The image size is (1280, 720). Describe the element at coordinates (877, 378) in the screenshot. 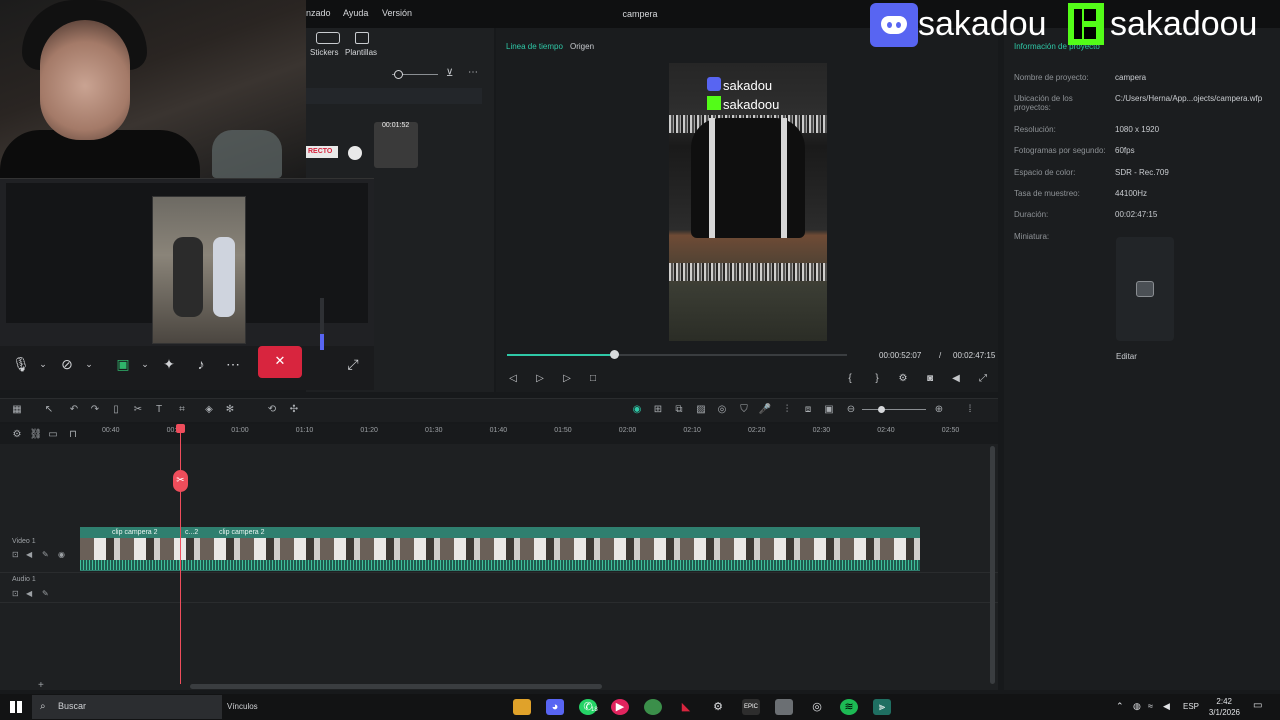

I see `mark-out-icon: }` at that location.